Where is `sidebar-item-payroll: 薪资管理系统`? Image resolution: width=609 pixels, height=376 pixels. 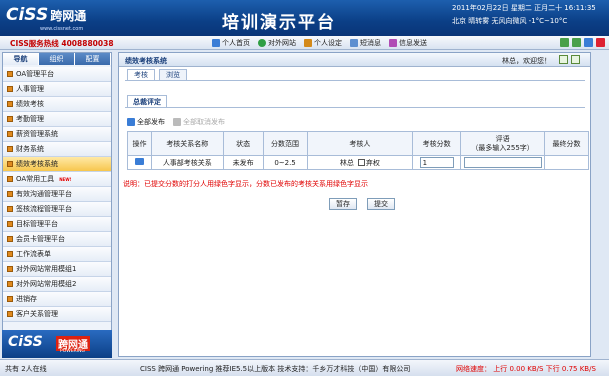
sidebar-item-payroll: 薪资管理系统 is located at coordinates (57, 134).